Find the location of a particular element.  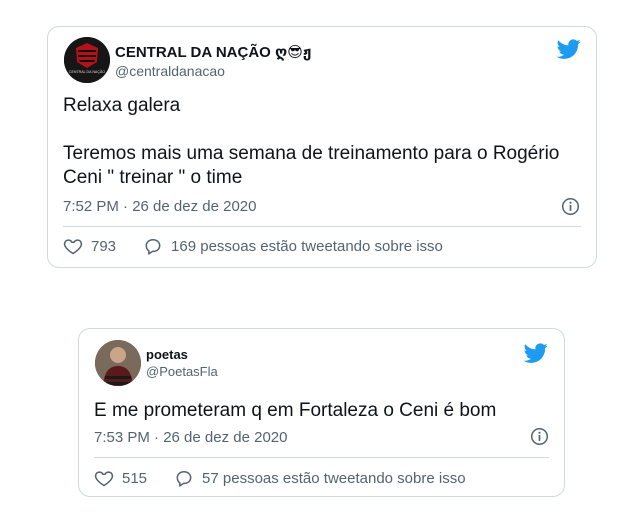

avatar: CENTRAL DA NAÇÃO is located at coordinates (87, 60).